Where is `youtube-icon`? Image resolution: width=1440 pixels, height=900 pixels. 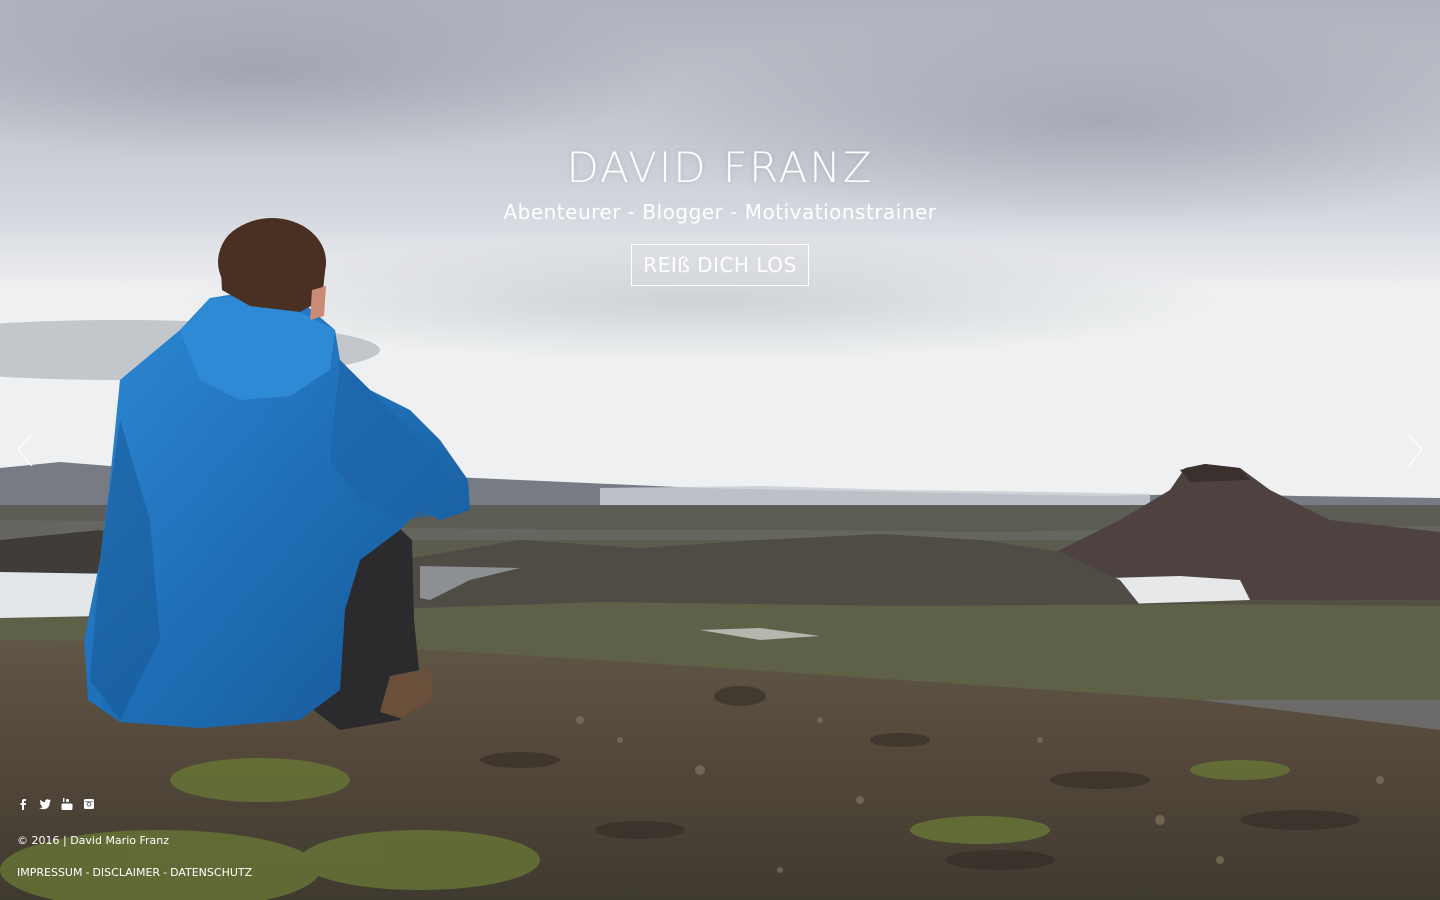
youtube-icon is located at coordinates (67, 804).